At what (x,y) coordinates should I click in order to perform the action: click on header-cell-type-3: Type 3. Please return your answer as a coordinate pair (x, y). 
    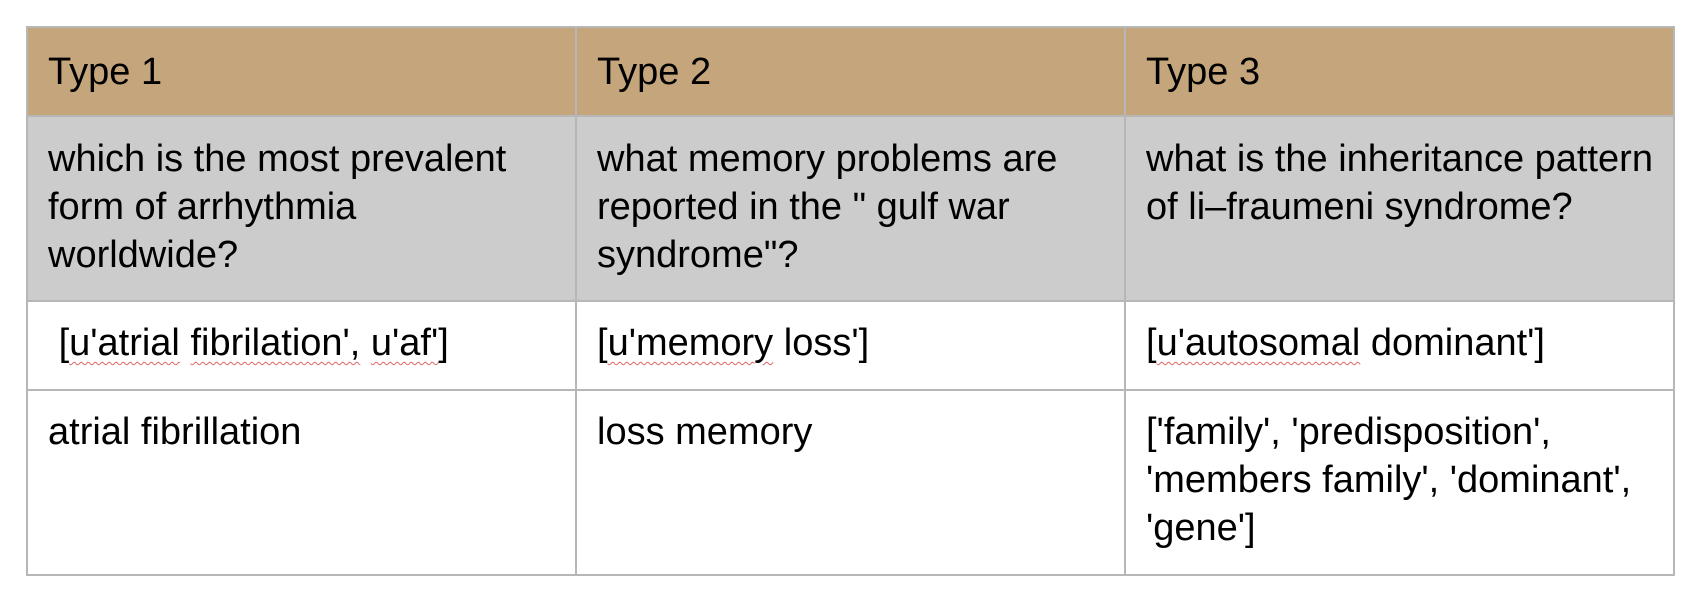
    Looking at the image, I should click on (1399, 71).